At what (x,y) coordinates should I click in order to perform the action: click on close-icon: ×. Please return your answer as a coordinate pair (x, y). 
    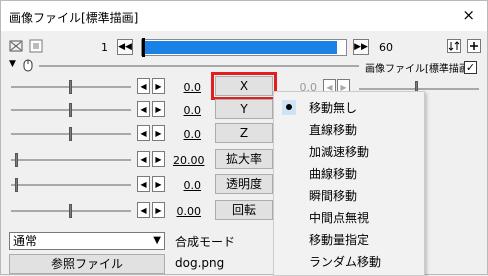
    Looking at the image, I should click on (468, 15).